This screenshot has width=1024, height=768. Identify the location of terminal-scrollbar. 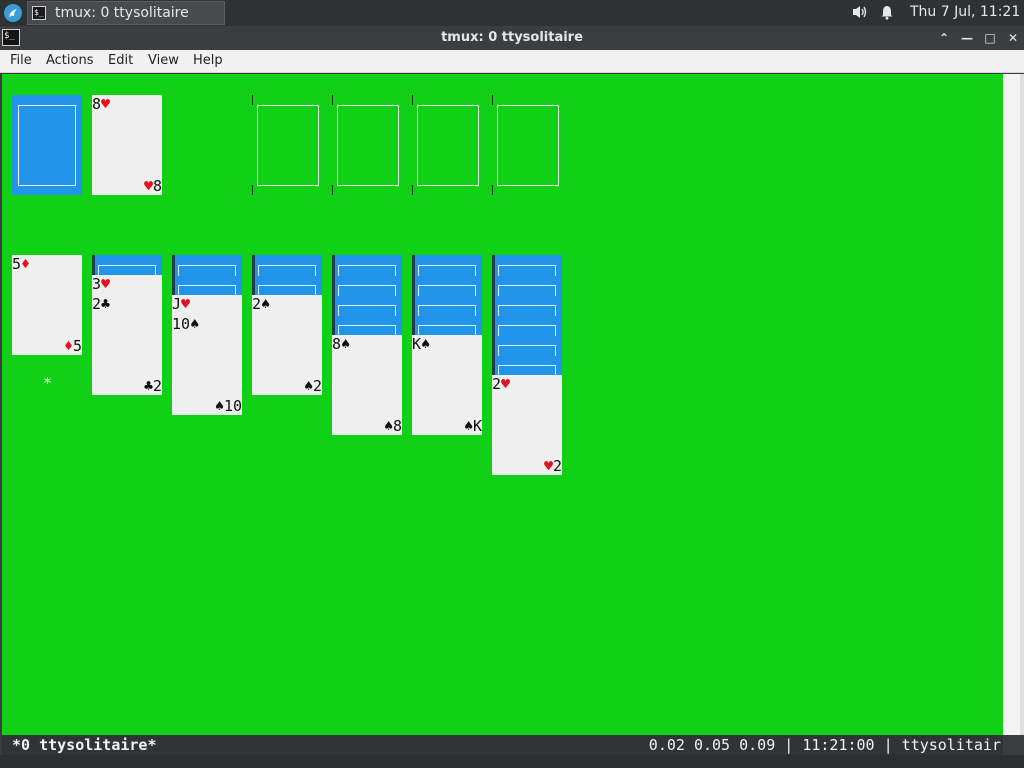
(1013, 404).